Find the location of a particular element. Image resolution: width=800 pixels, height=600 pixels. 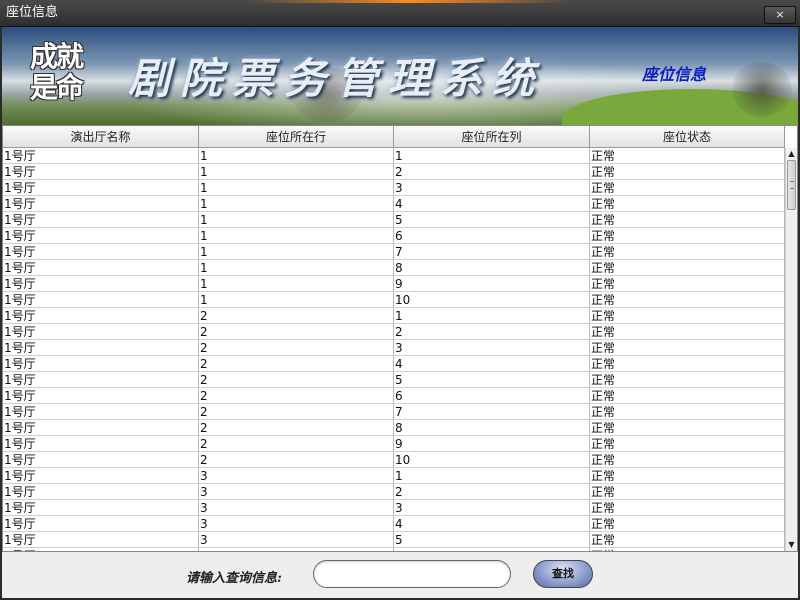

table-row: 1号厅 3 1 正常 is located at coordinates (394, 476).